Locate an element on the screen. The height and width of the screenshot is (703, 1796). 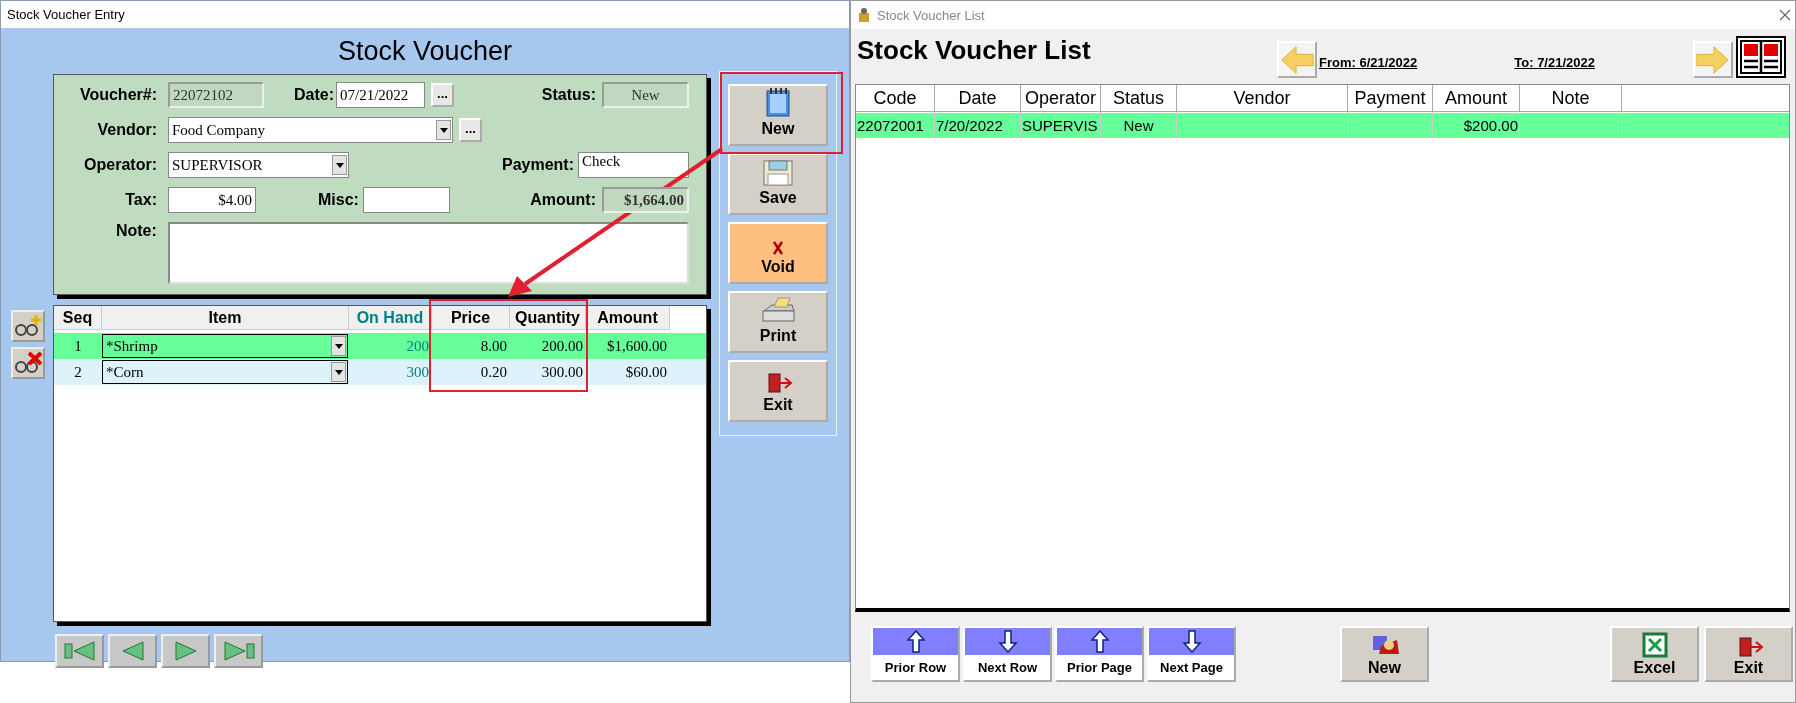
add-row-button is located at coordinates (28, 326).